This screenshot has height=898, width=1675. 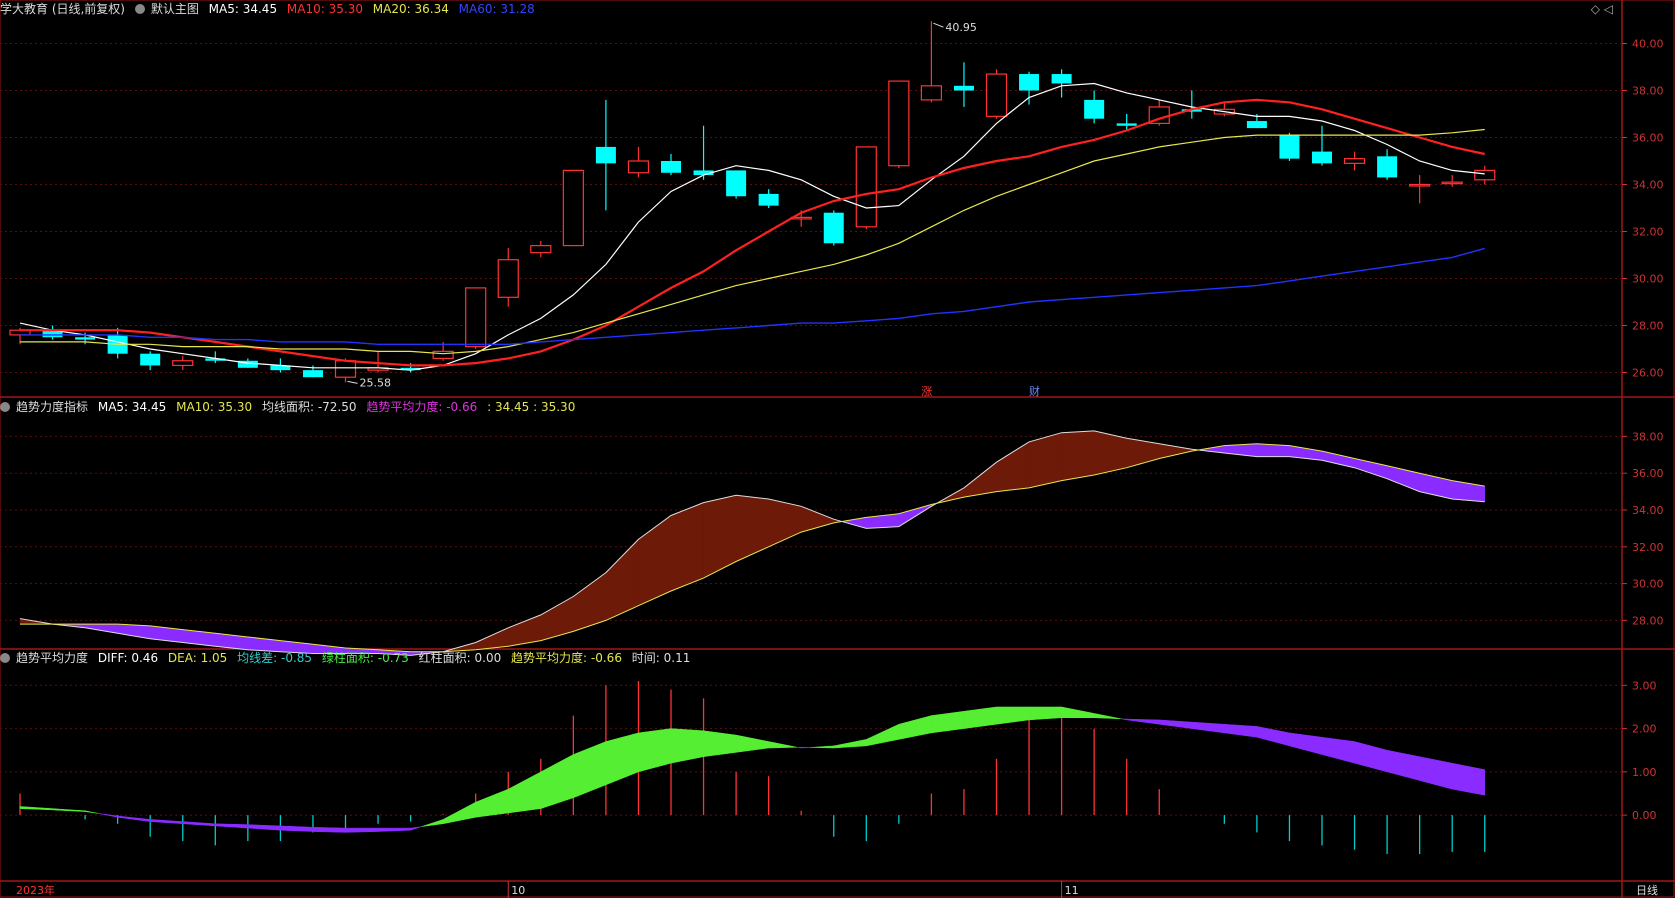 I want to click on y-tick-label: 32.00, so click(x=1648, y=232).